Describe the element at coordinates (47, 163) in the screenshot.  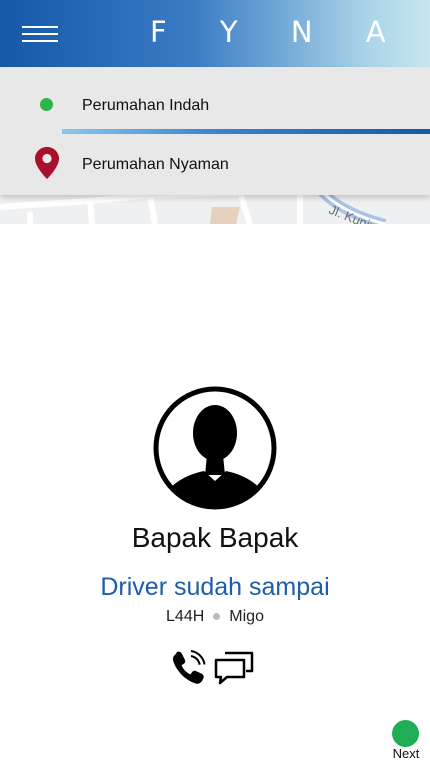
I see `map-pin-icon` at that location.